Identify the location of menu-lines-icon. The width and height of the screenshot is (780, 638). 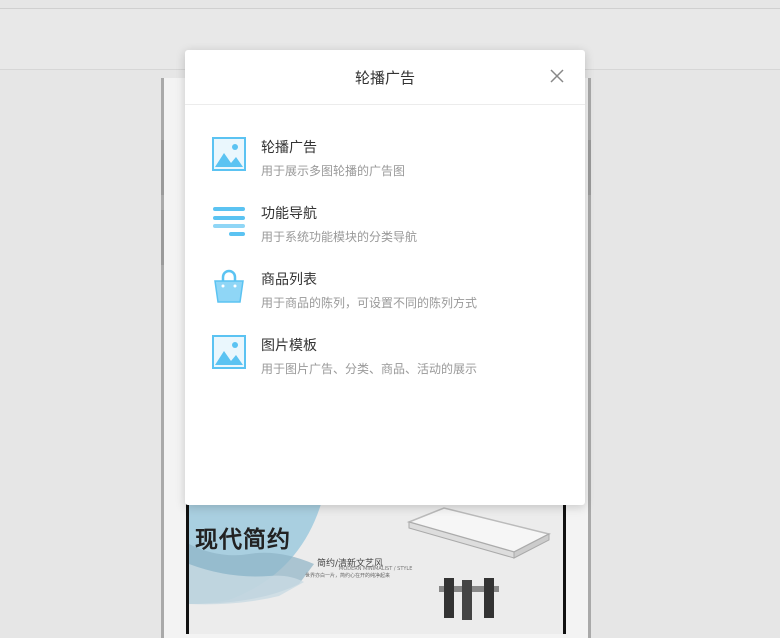
(229, 221).